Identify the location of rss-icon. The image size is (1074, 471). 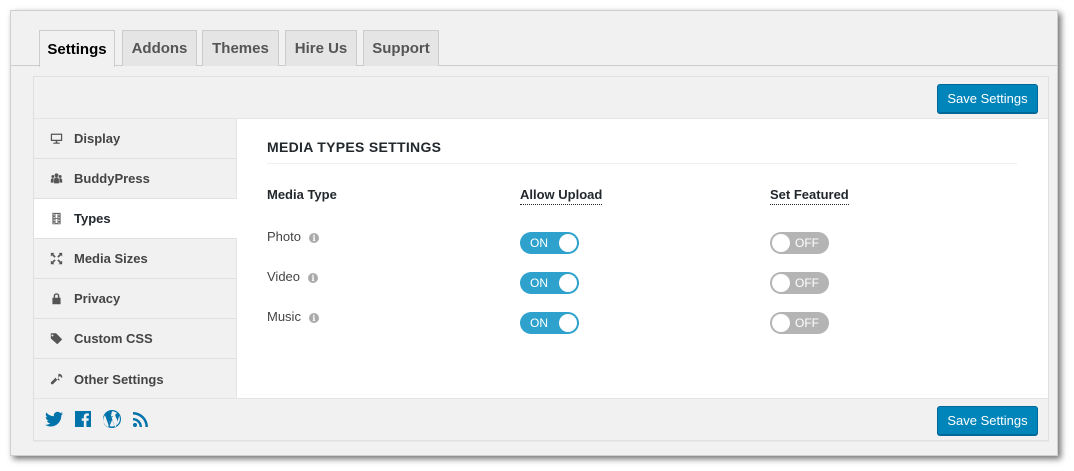
(141, 419).